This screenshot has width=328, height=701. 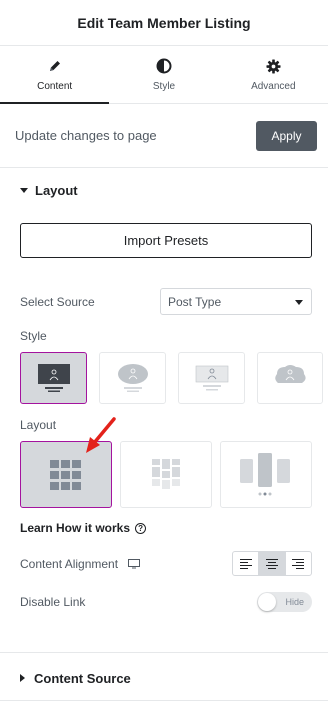 What do you see at coordinates (55, 86) in the screenshot?
I see `tab-content-label: Content` at bounding box center [55, 86].